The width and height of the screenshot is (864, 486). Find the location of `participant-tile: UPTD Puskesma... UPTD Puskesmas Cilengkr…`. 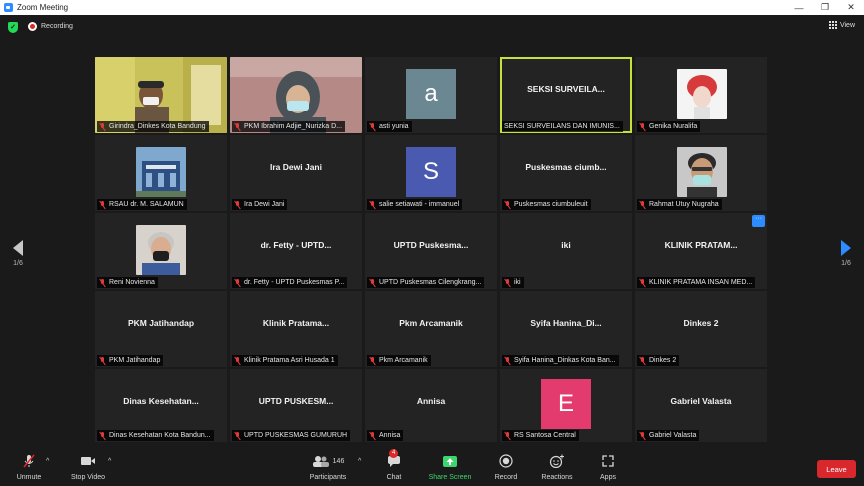

participant-tile: UPTD Puskesma... UPTD Puskesmas Cilengkr… is located at coordinates (431, 251).